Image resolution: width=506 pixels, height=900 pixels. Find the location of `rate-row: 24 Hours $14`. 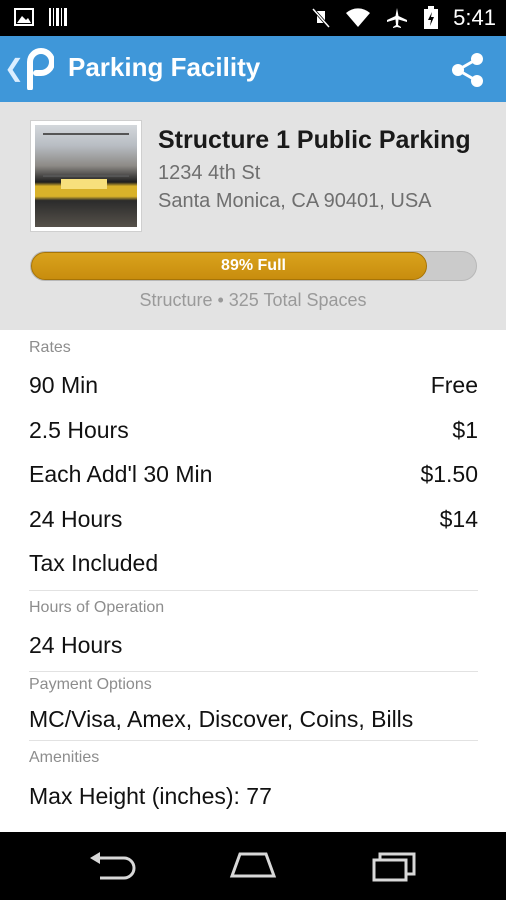

rate-row: 24 Hours $14 is located at coordinates (253, 519).